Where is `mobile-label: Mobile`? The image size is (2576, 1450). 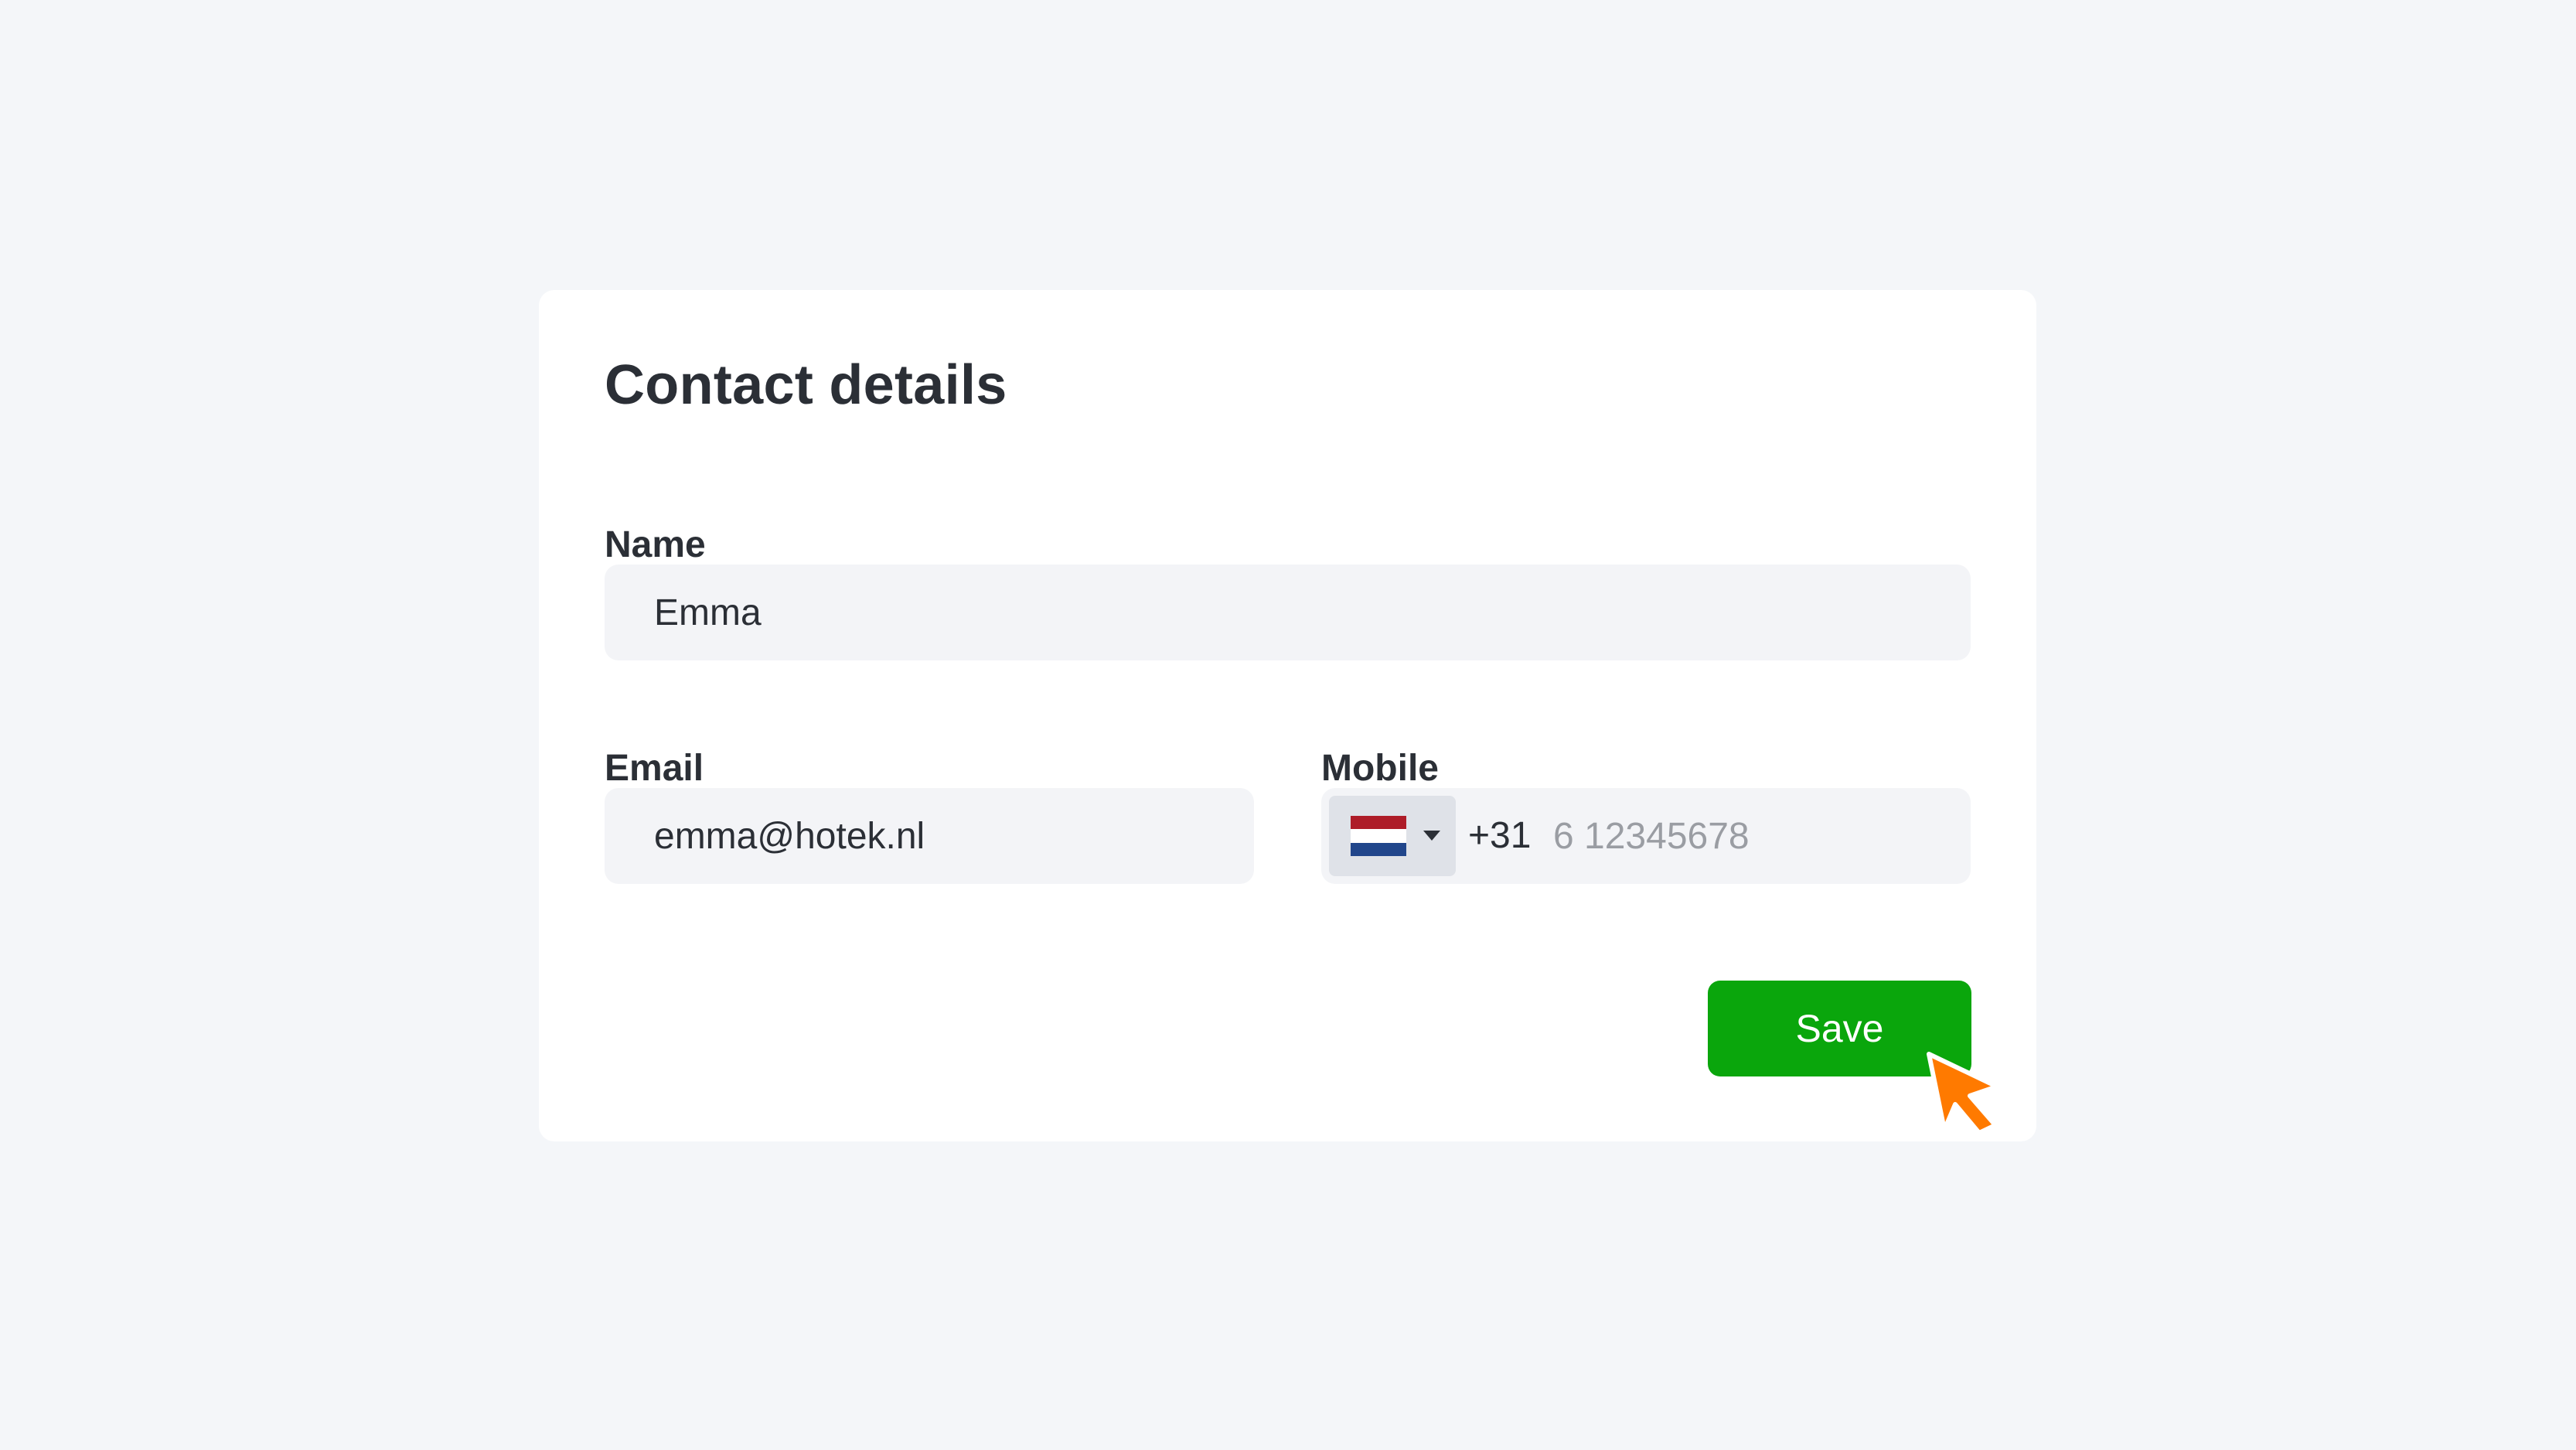
mobile-label: Mobile is located at coordinates (1380, 768).